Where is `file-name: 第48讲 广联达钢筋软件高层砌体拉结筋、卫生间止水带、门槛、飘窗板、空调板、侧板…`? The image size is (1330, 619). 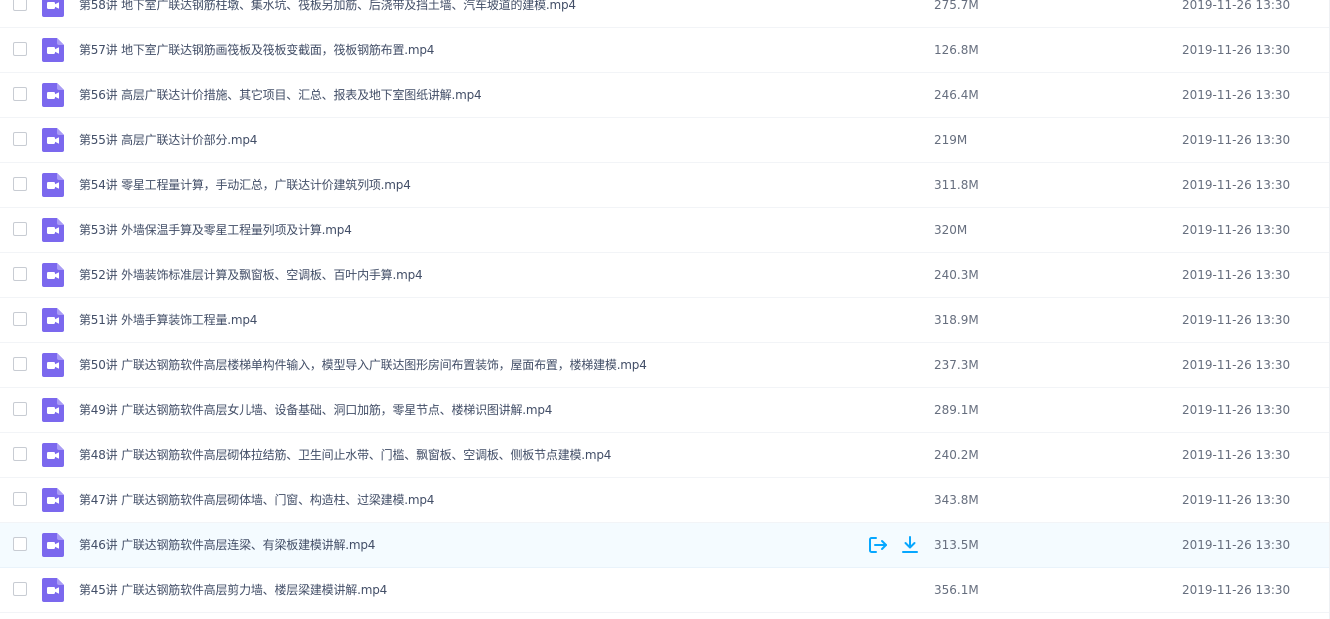
file-name: 第48讲 广联达钢筋软件高层砌体拉结筋、卫生间止水带、门槛、飘窗板、空调板、侧板… is located at coordinates (345, 455).